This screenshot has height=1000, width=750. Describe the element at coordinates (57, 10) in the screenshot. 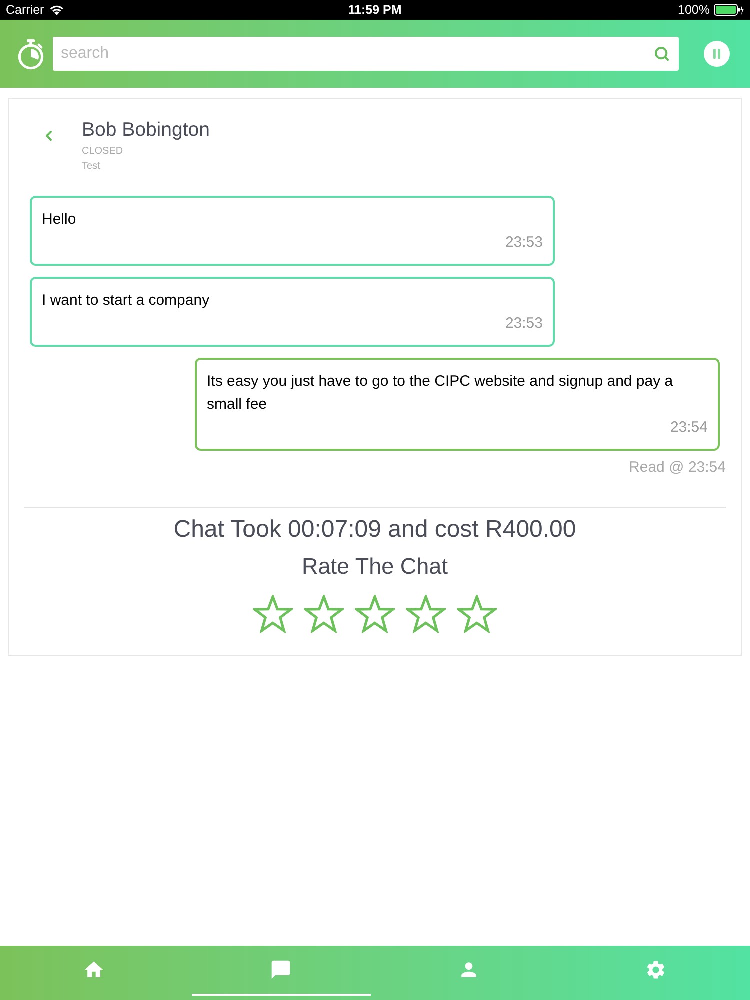

I see `wifi-icon` at that location.